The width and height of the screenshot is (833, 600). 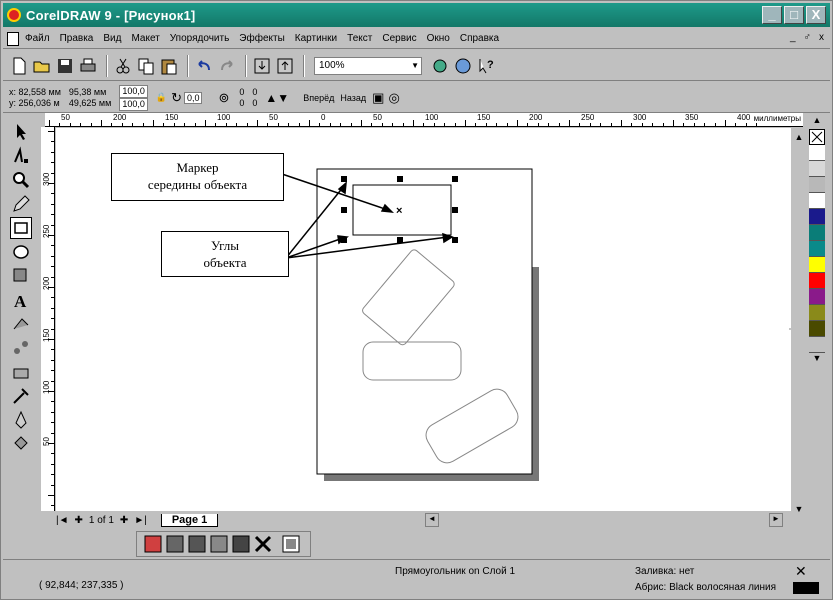 I want to click on scroll-down-arrow-icon: ▼, so click(x=799, y=510).